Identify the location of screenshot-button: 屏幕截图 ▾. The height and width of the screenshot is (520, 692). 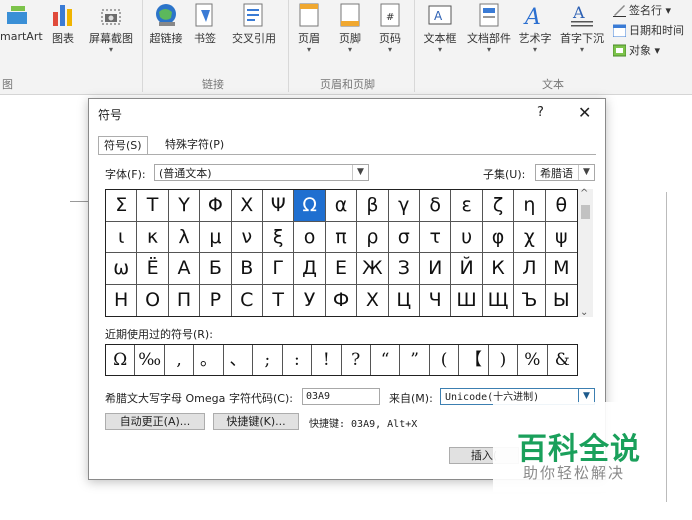
(111, 31).